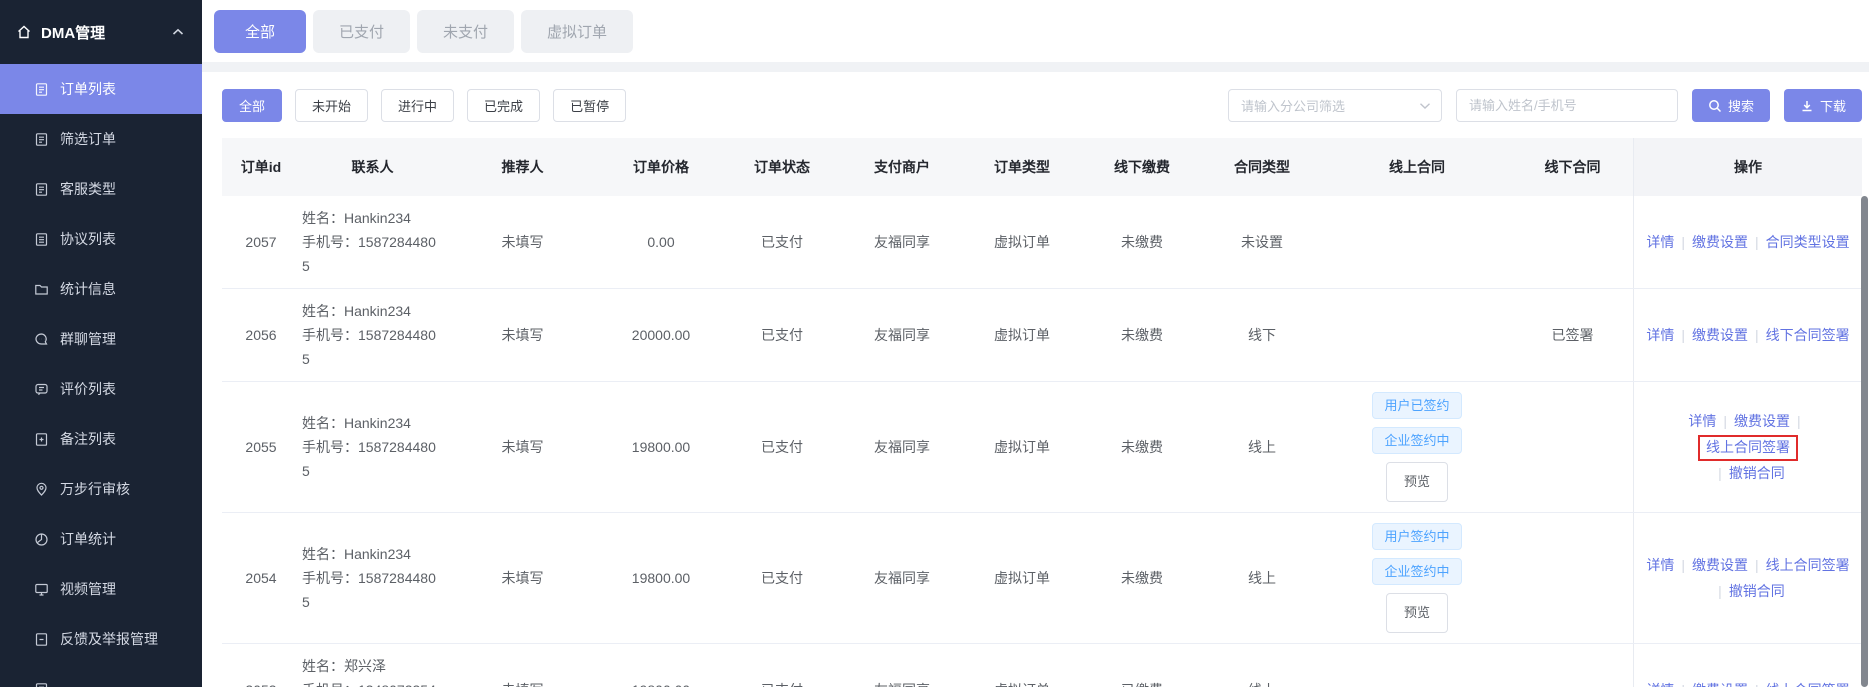 Image resolution: width=1869 pixels, height=687 pixels. I want to click on download-button: 下载, so click(1822, 105).